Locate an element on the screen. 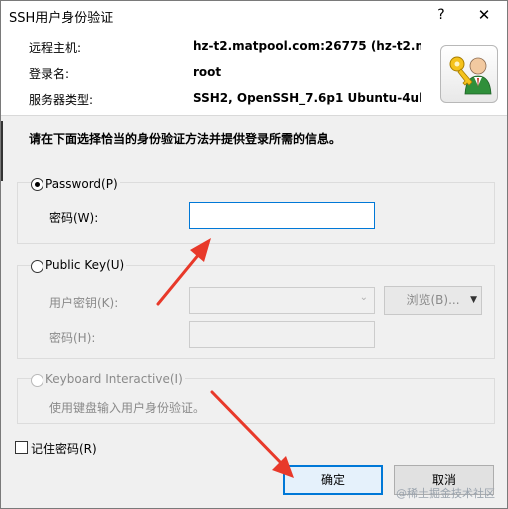 The height and width of the screenshot is (509, 508). keyboard-interactive-description: 使用键盘输入用户身份验证。 is located at coordinates (127, 407).